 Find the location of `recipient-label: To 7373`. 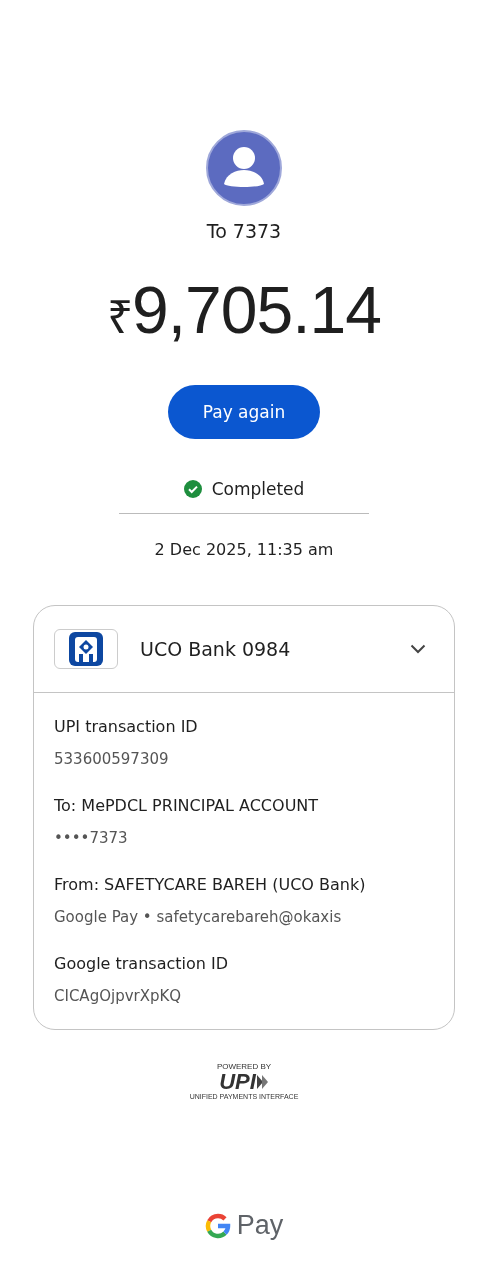

recipient-label: To 7373 is located at coordinates (244, 231).